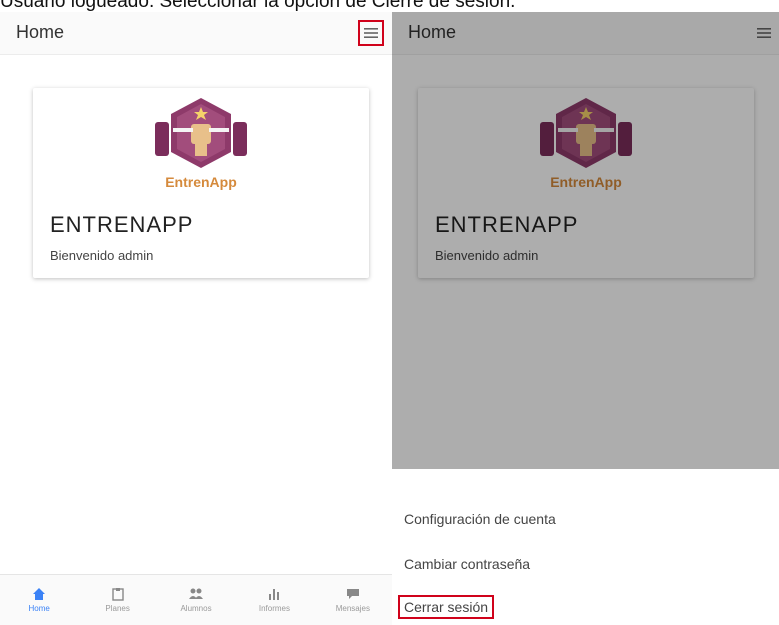  I want to click on header-title: Home, so click(40, 32).